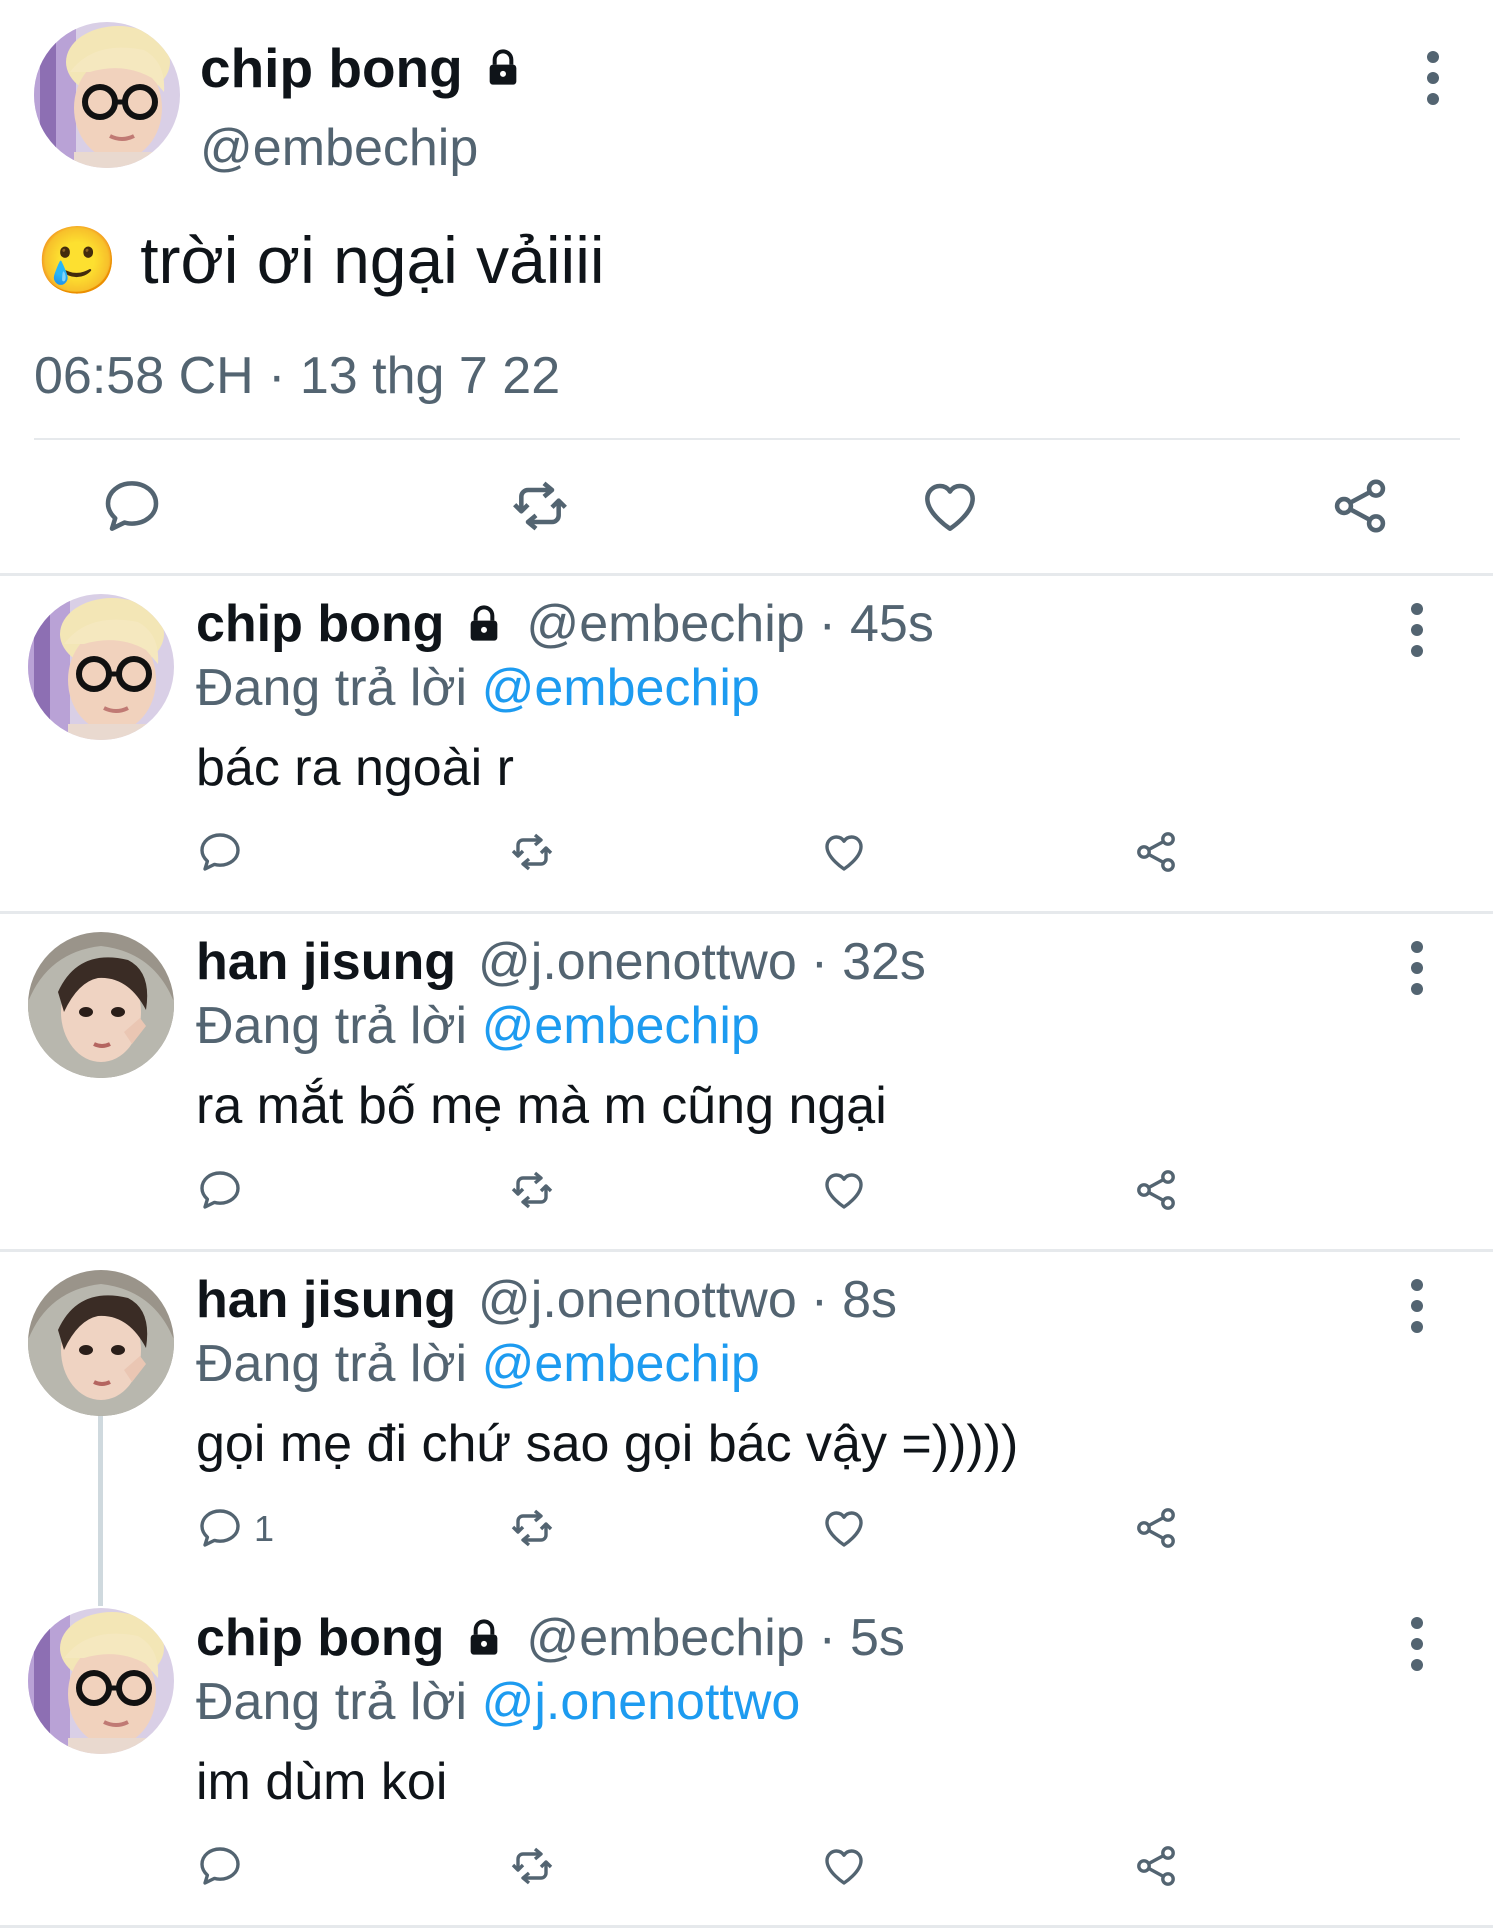 This screenshot has width=1493, height=1928. I want to click on replying-to-line: Đang trả lời @j.onenottwo, so click(498, 1702).